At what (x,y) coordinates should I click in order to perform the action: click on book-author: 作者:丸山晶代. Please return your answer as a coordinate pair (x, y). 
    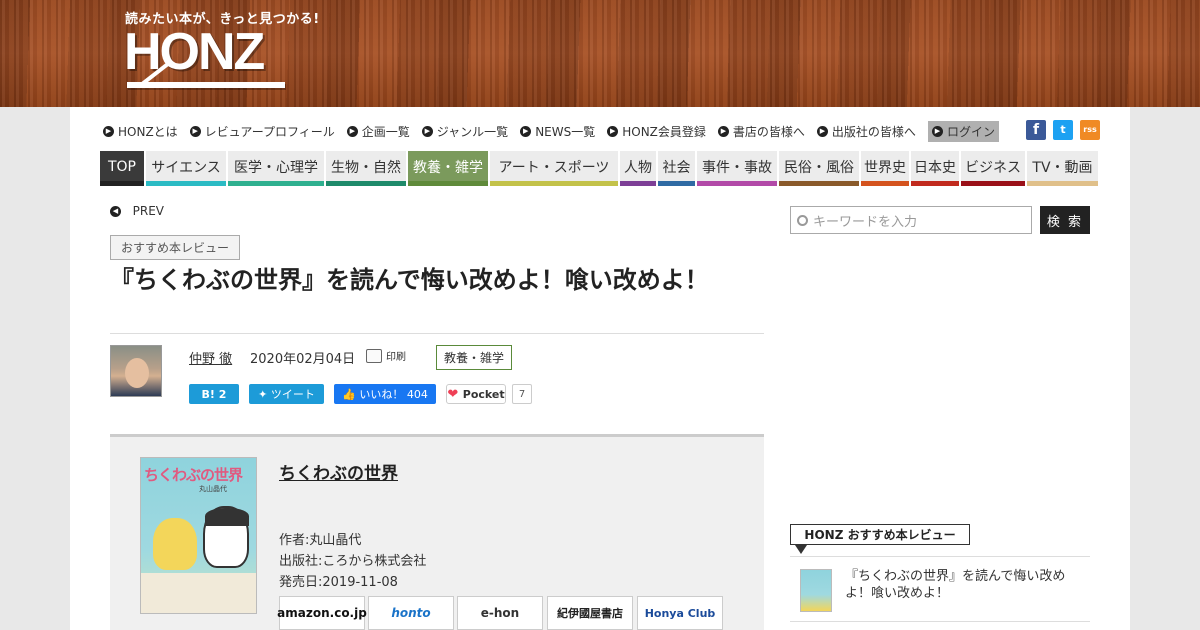
    Looking at the image, I should click on (320, 540).